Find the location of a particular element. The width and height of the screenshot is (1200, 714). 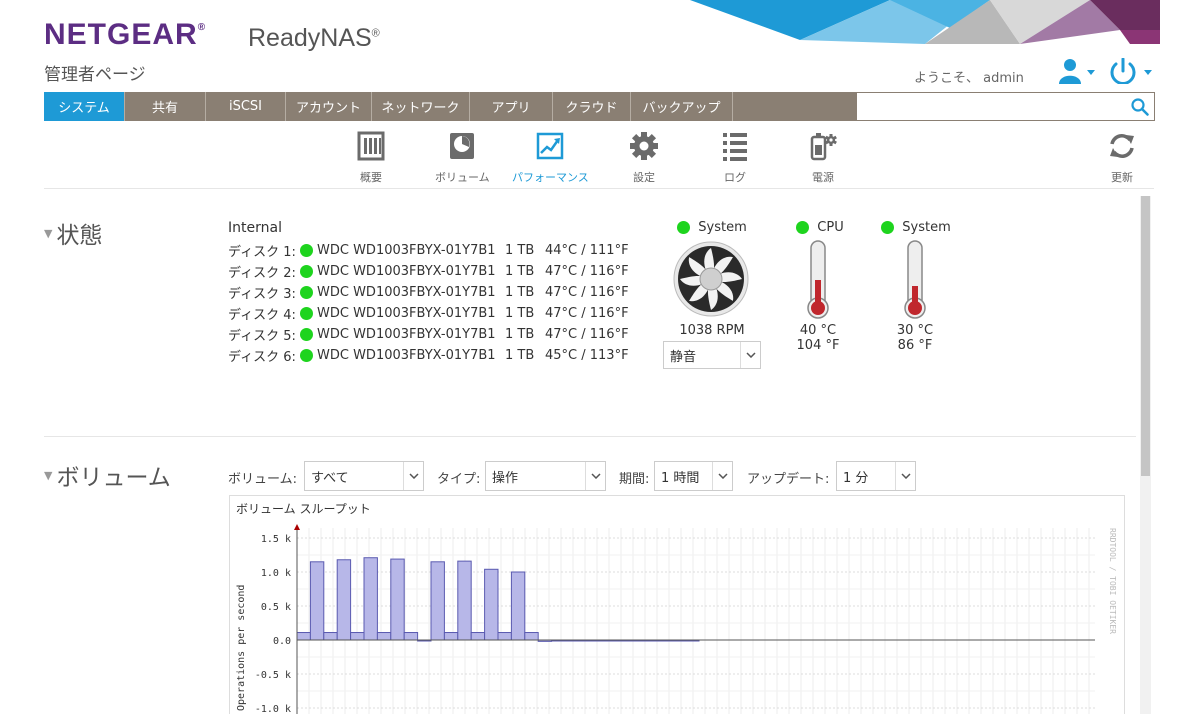

update-filter-value: 1 分 is located at coordinates (856, 478).